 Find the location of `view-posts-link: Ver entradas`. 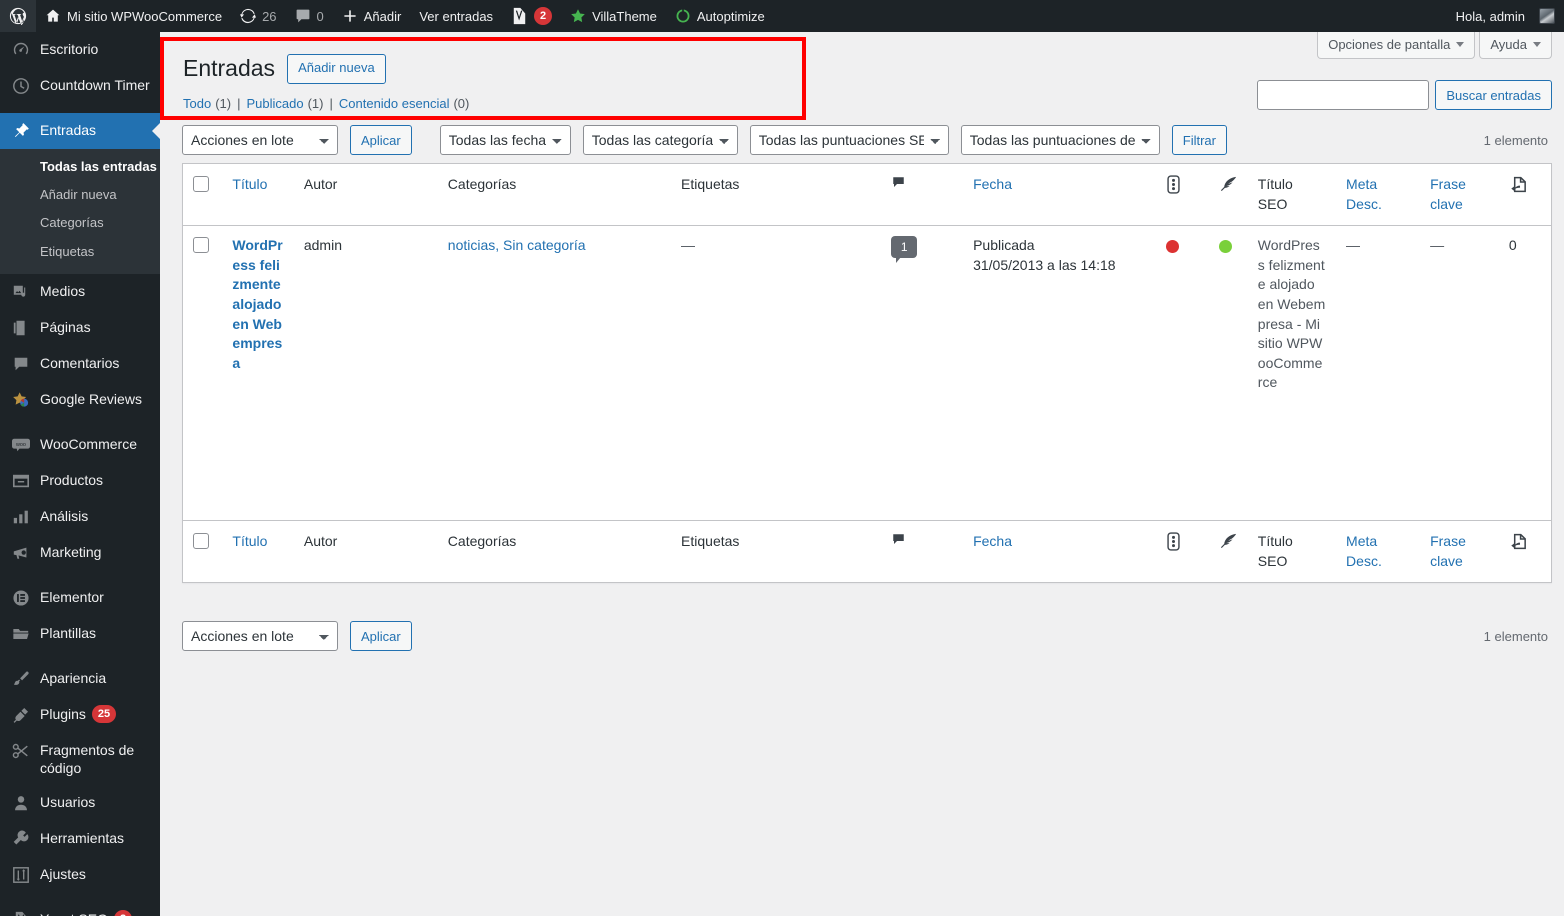

view-posts-link: Ver entradas is located at coordinates (456, 16).